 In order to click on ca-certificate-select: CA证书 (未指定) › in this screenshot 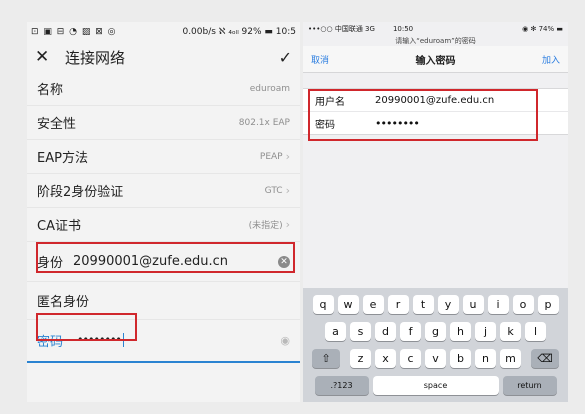, I will do `click(163, 225)`.